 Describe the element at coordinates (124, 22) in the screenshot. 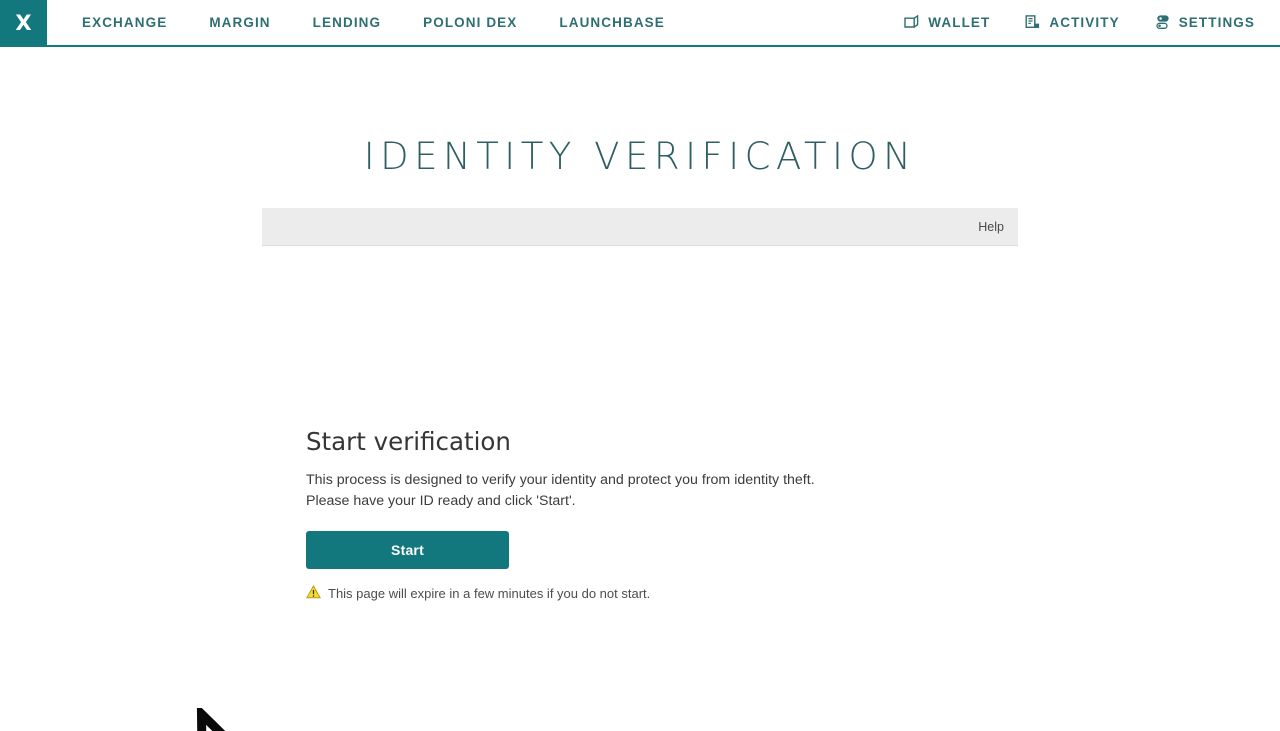

I see `nav-item-exchange: EXCHANGE` at that location.